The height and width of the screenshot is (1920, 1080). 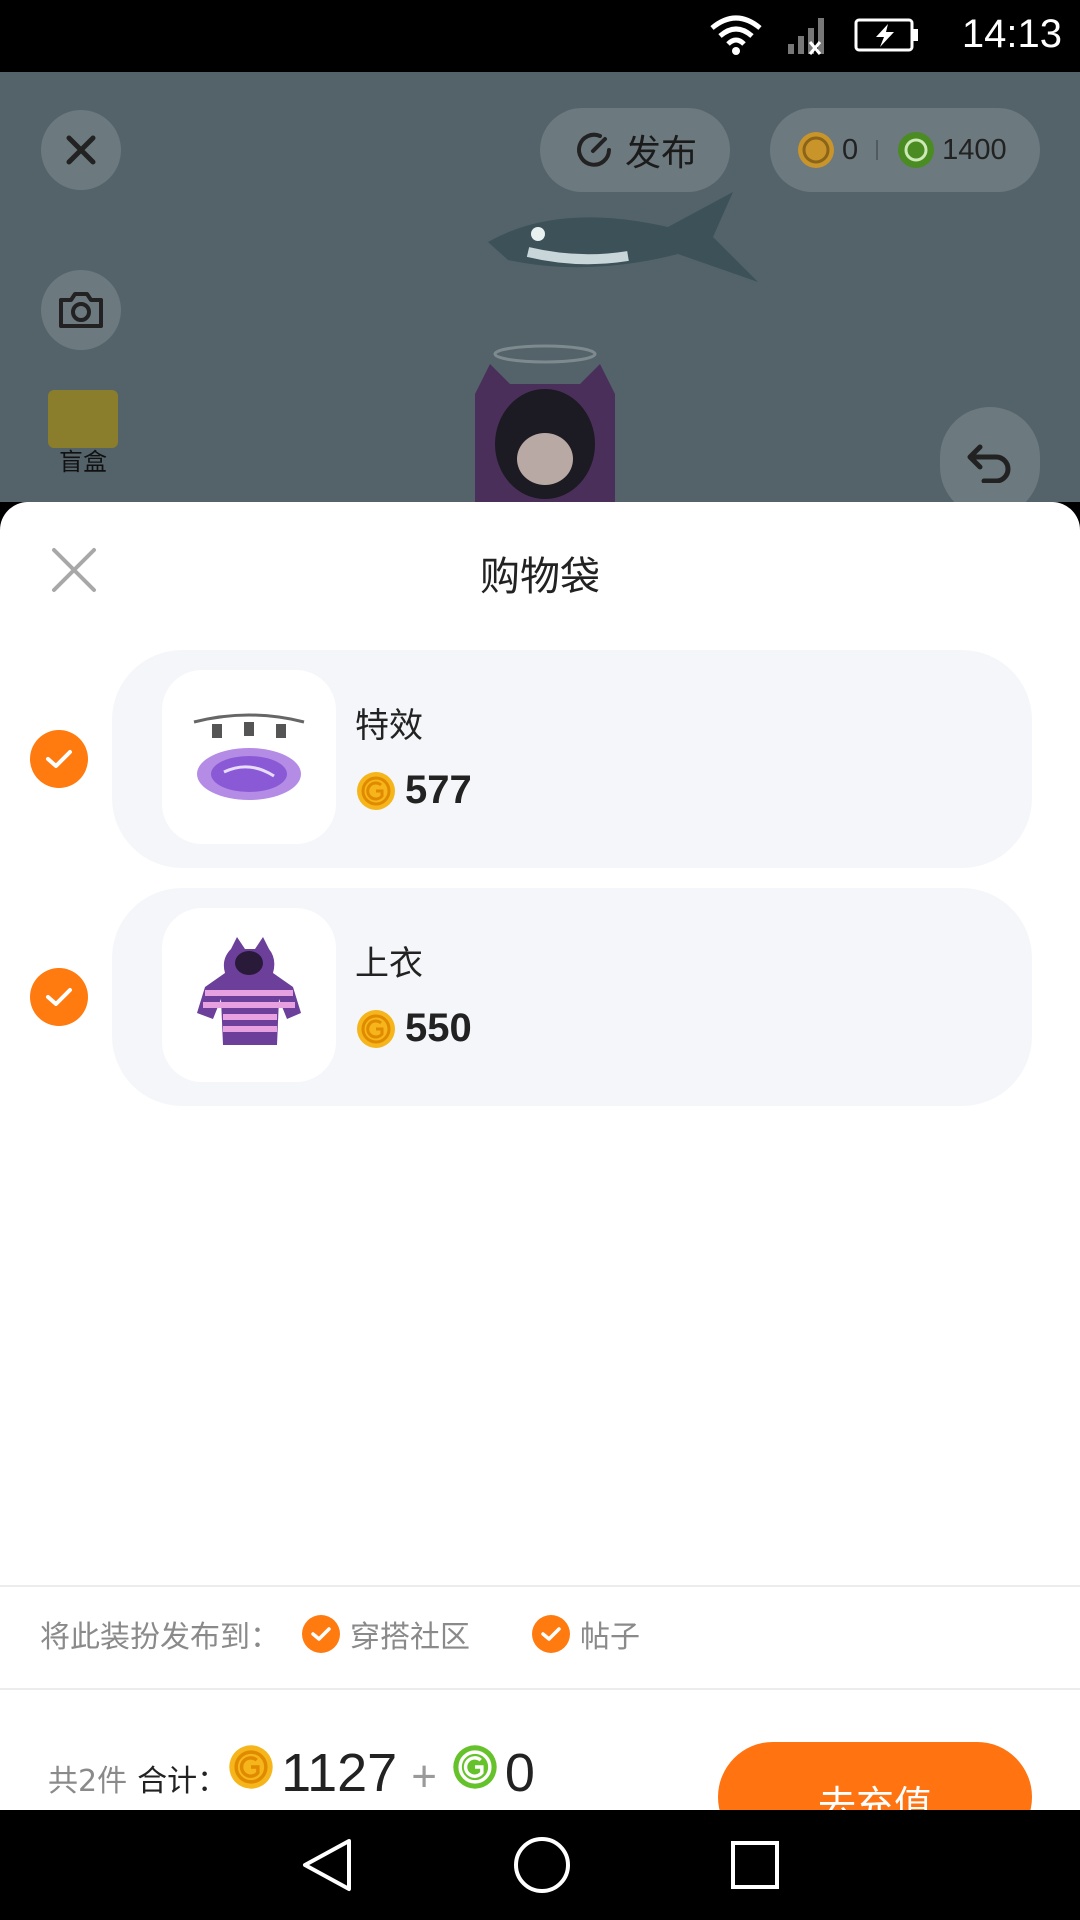 I want to click on green-balance: 1400, so click(x=974, y=149).